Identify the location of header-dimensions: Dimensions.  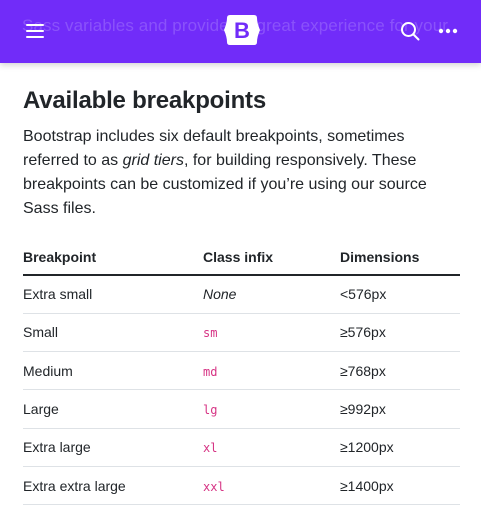
(400, 257).